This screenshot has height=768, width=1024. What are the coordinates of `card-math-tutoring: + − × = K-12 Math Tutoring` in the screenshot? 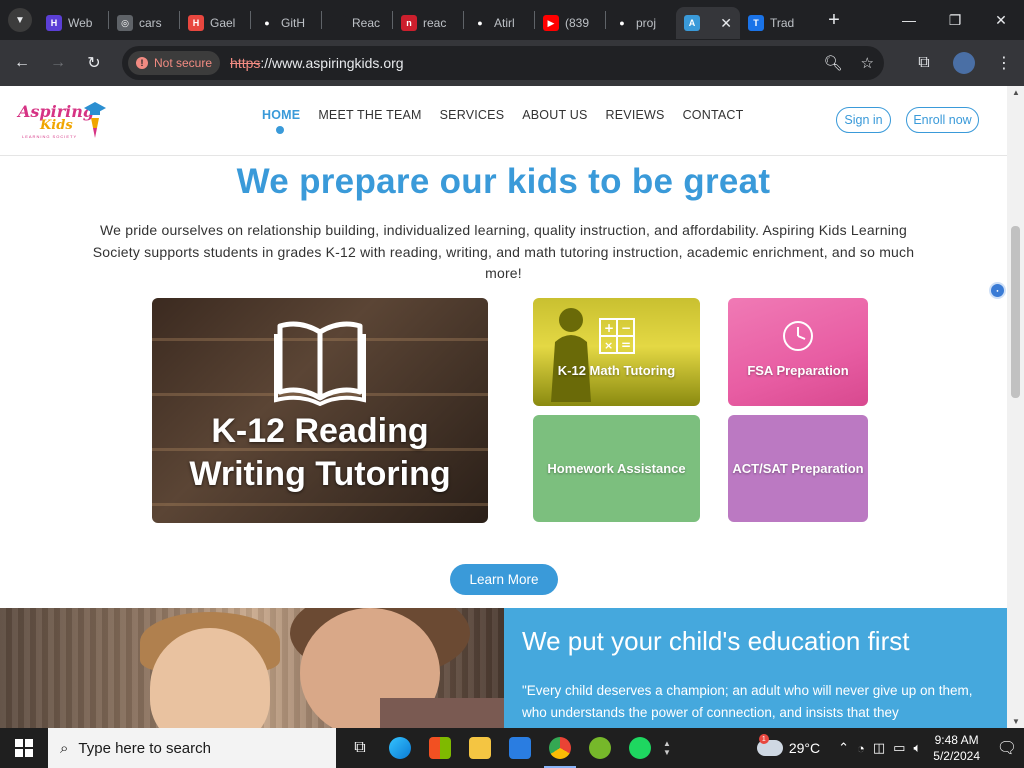 It's located at (616, 352).